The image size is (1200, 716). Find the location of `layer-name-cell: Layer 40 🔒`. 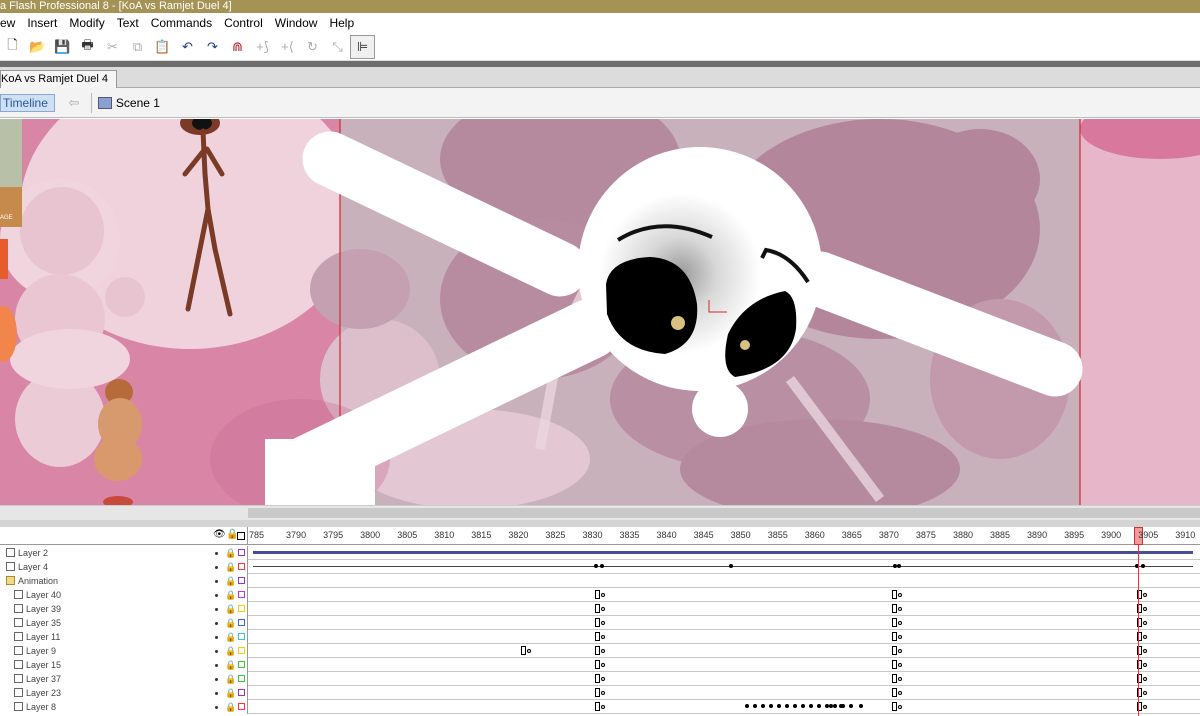

layer-name-cell: Layer 40 🔒 is located at coordinates (124, 595).